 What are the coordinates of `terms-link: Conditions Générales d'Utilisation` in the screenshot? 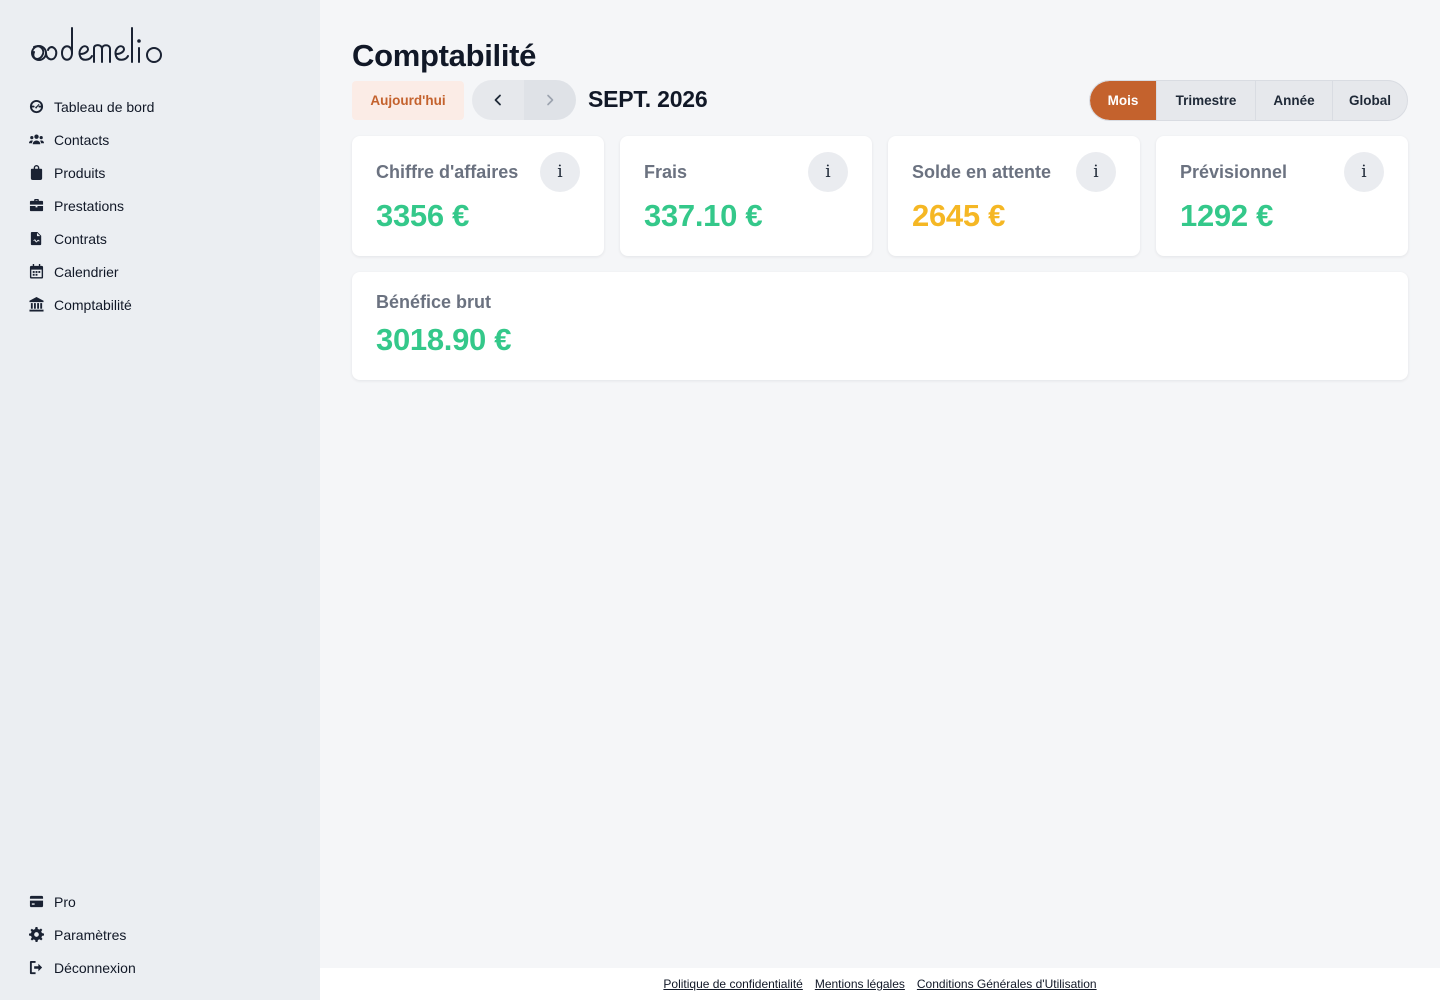 It's located at (1007, 984).